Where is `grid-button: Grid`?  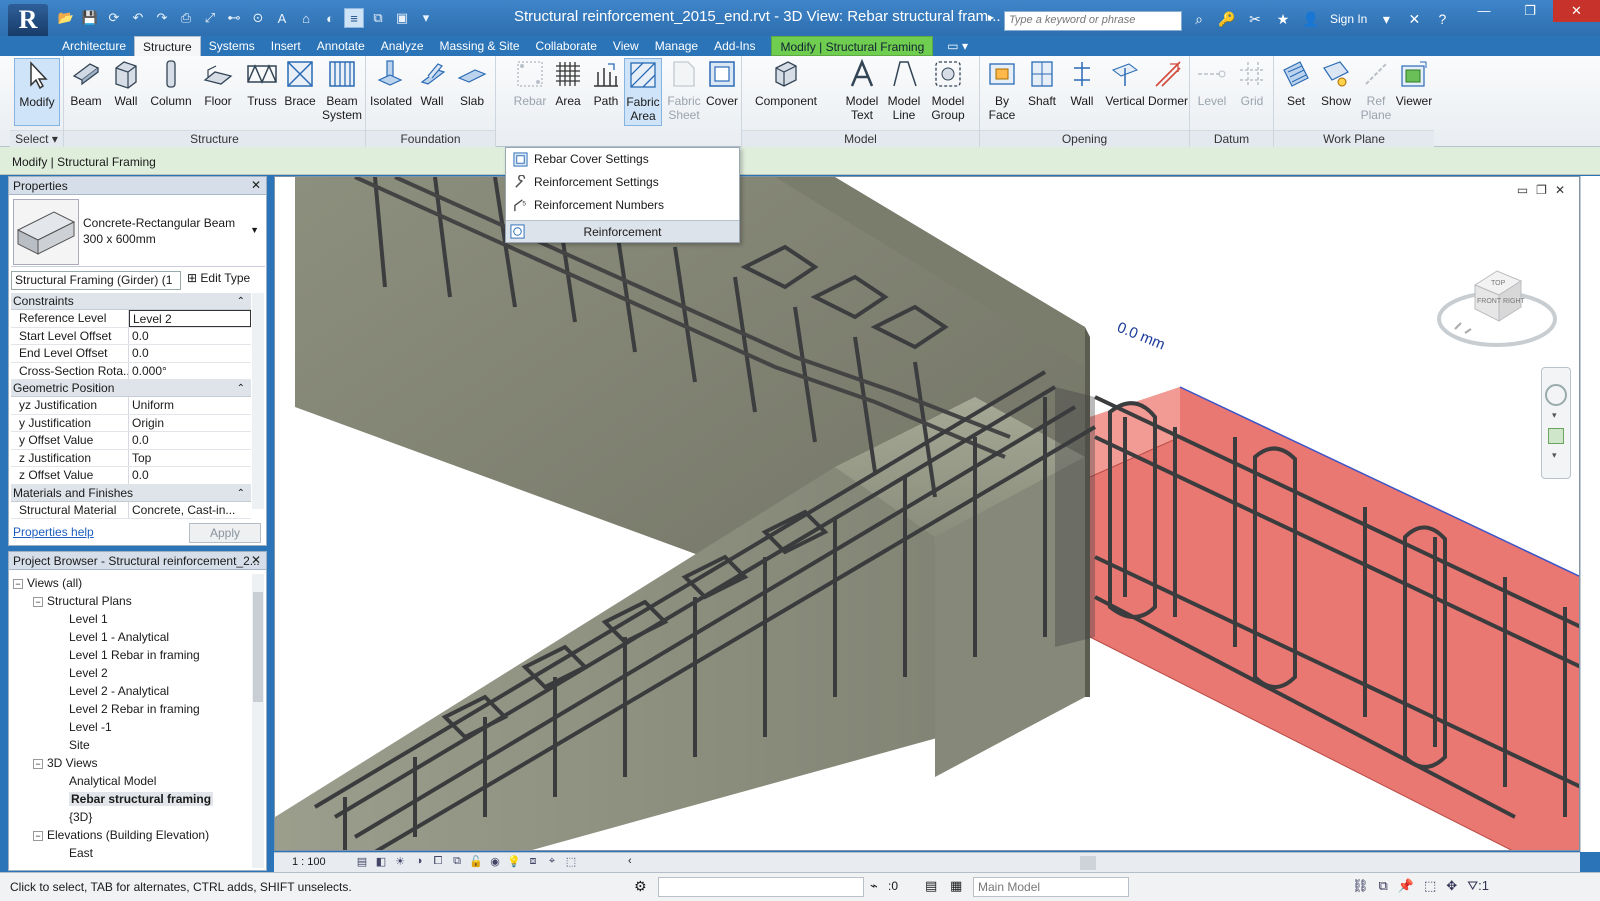
grid-button: Grid is located at coordinates (1252, 83).